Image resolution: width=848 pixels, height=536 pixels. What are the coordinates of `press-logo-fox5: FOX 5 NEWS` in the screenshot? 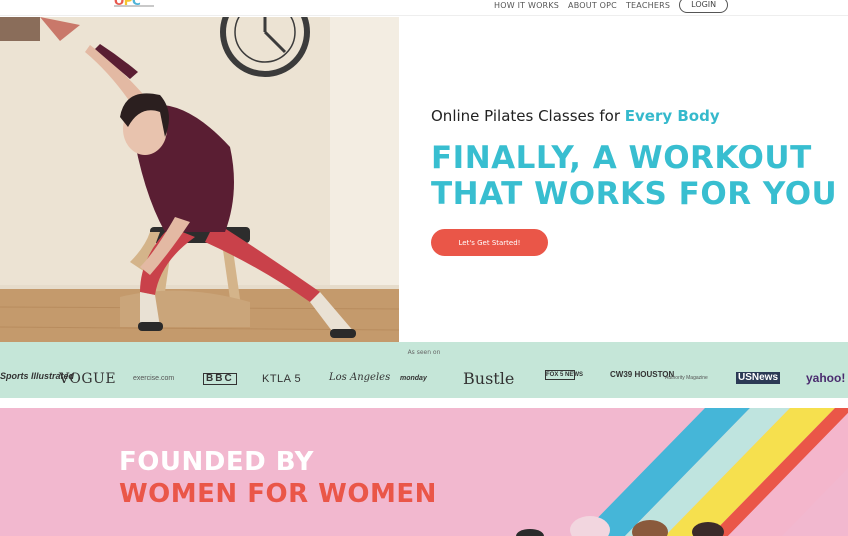 It's located at (564, 375).